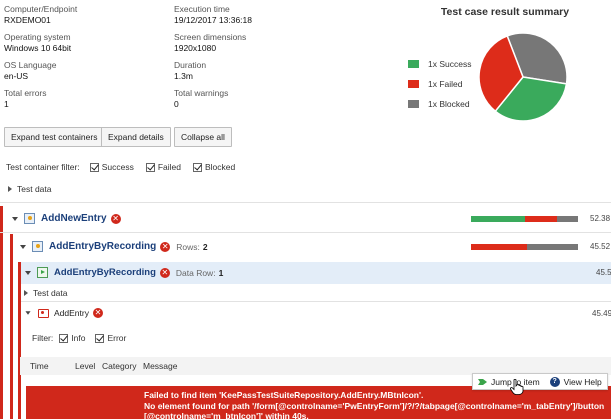 The height and width of the screenshot is (419, 611). What do you see at coordinates (136, 137) in the screenshot?
I see `expand-details-button: Expand details` at bounding box center [136, 137].